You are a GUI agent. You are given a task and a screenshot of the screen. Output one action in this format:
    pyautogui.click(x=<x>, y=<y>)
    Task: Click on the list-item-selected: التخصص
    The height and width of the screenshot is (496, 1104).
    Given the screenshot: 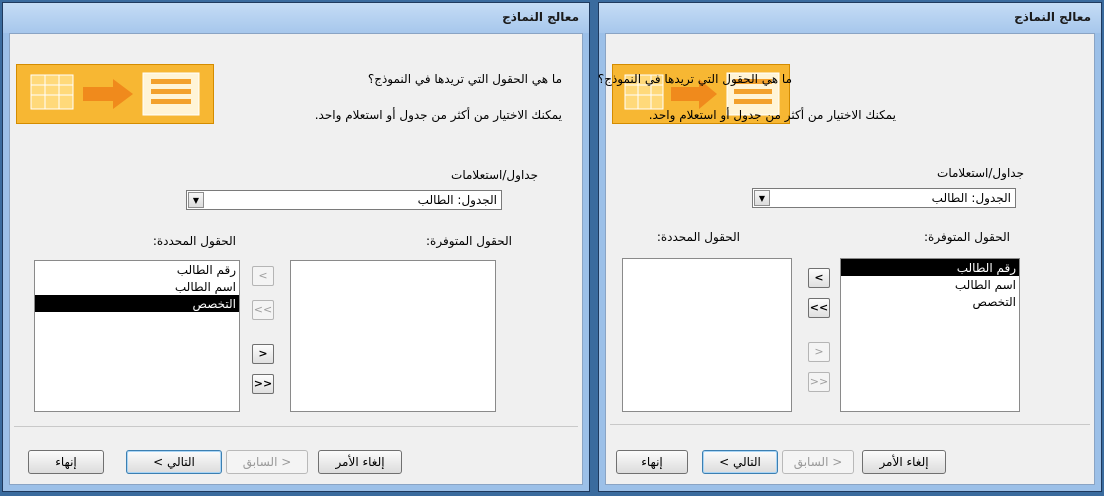 What is the action you would take?
    pyautogui.click(x=137, y=303)
    